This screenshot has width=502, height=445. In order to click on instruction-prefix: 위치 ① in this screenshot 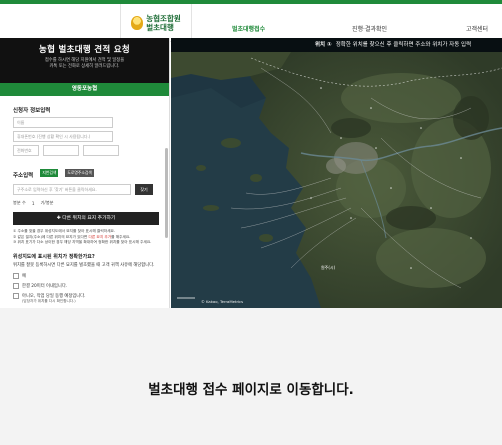, I will do `click(323, 45)`.